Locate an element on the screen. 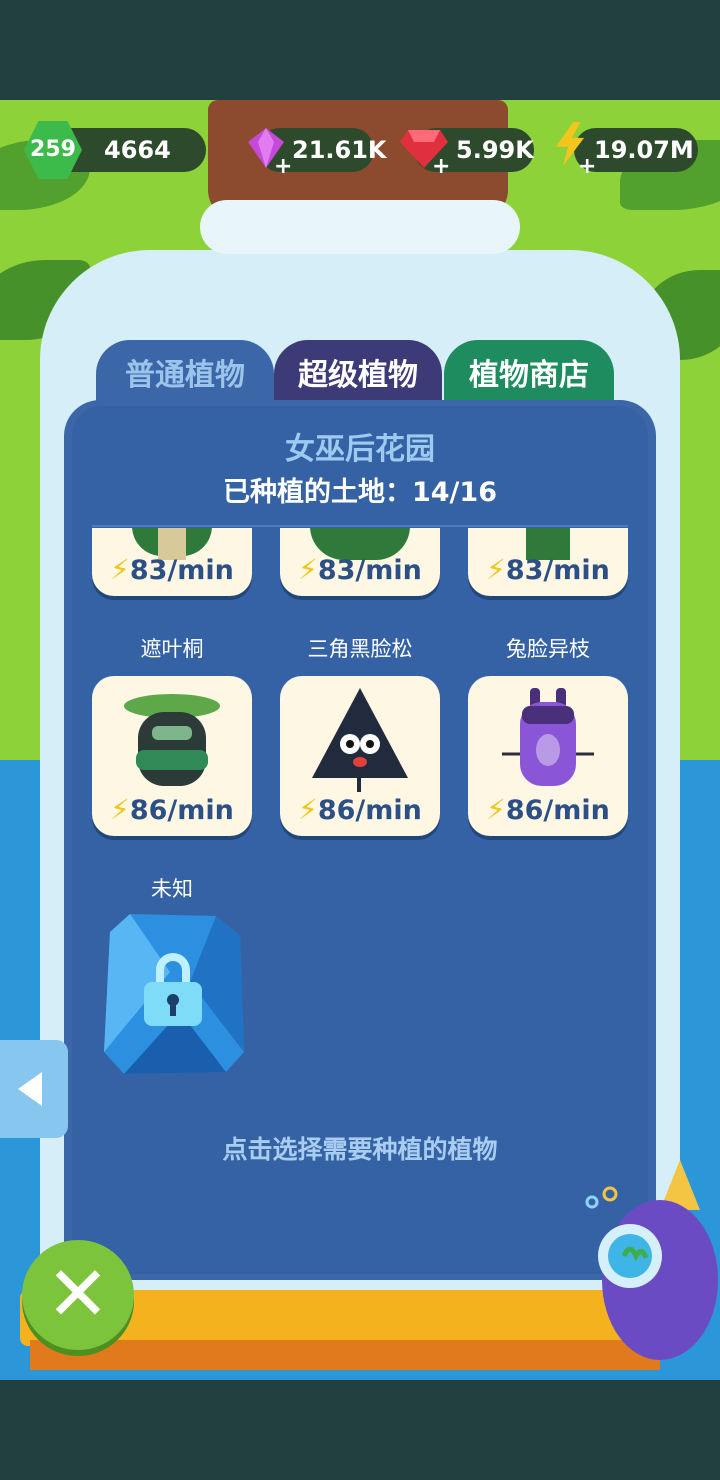  close-icon: ✕ is located at coordinates (78, 1293).